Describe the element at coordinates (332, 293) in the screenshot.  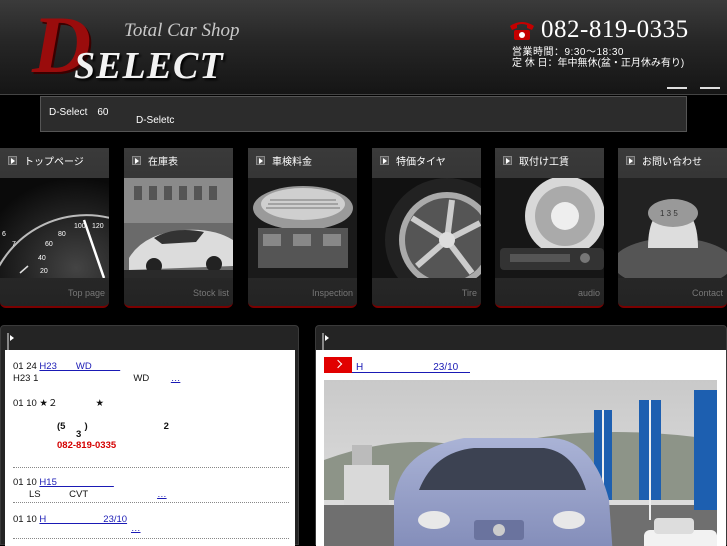
I see `nav-sublabel: Inspection` at that location.